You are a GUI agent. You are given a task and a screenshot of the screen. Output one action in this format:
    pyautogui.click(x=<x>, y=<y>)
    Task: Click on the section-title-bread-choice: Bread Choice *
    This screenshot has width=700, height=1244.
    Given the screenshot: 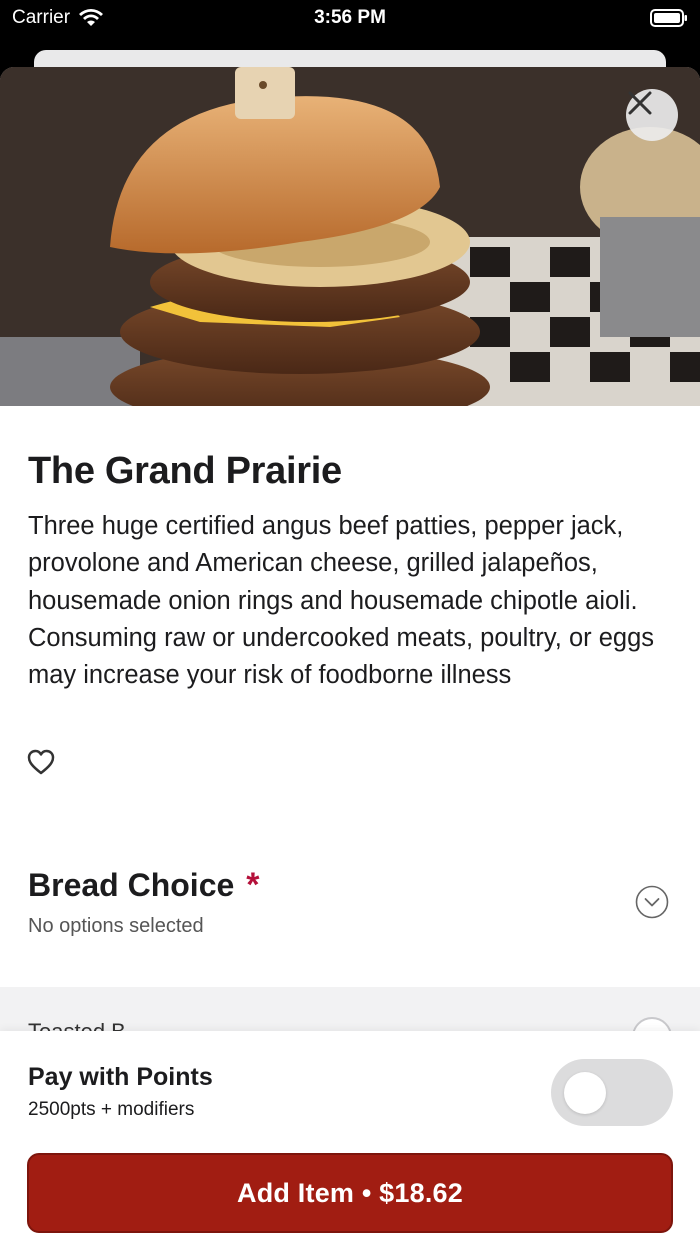 What is the action you would take?
    pyautogui.click(x=144, y=885)
    